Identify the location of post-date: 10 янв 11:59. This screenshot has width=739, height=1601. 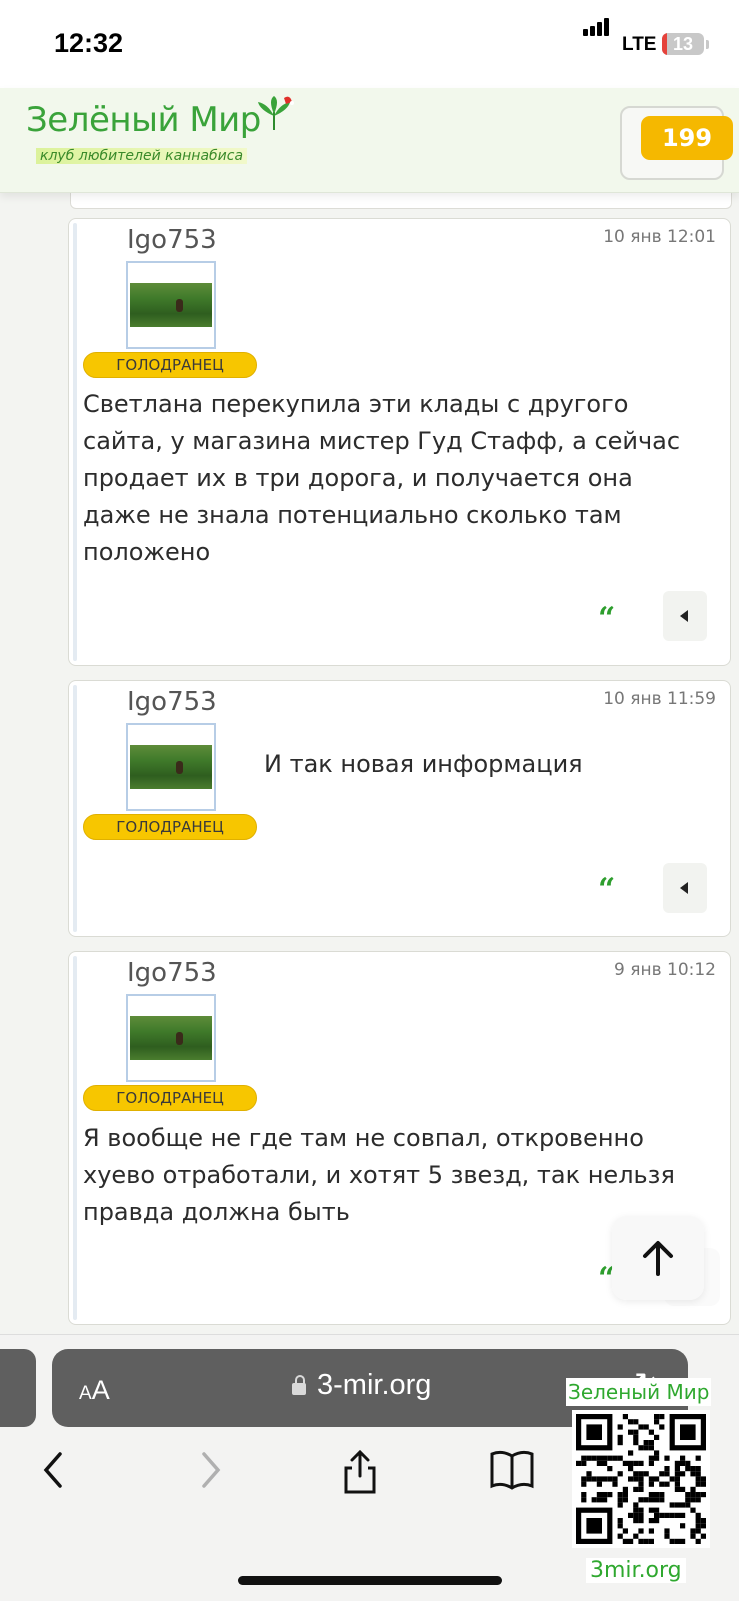
(659, 699).